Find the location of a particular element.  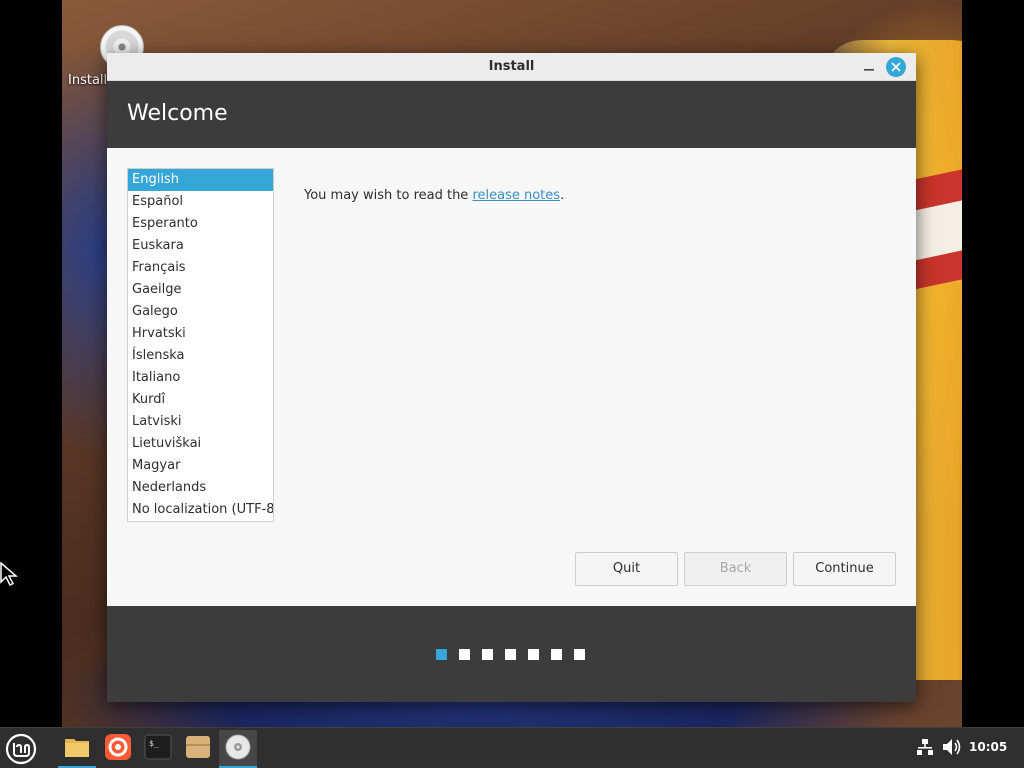

release-notes-text: You may wish to read the release notes. is located at coordinates (434, 195).